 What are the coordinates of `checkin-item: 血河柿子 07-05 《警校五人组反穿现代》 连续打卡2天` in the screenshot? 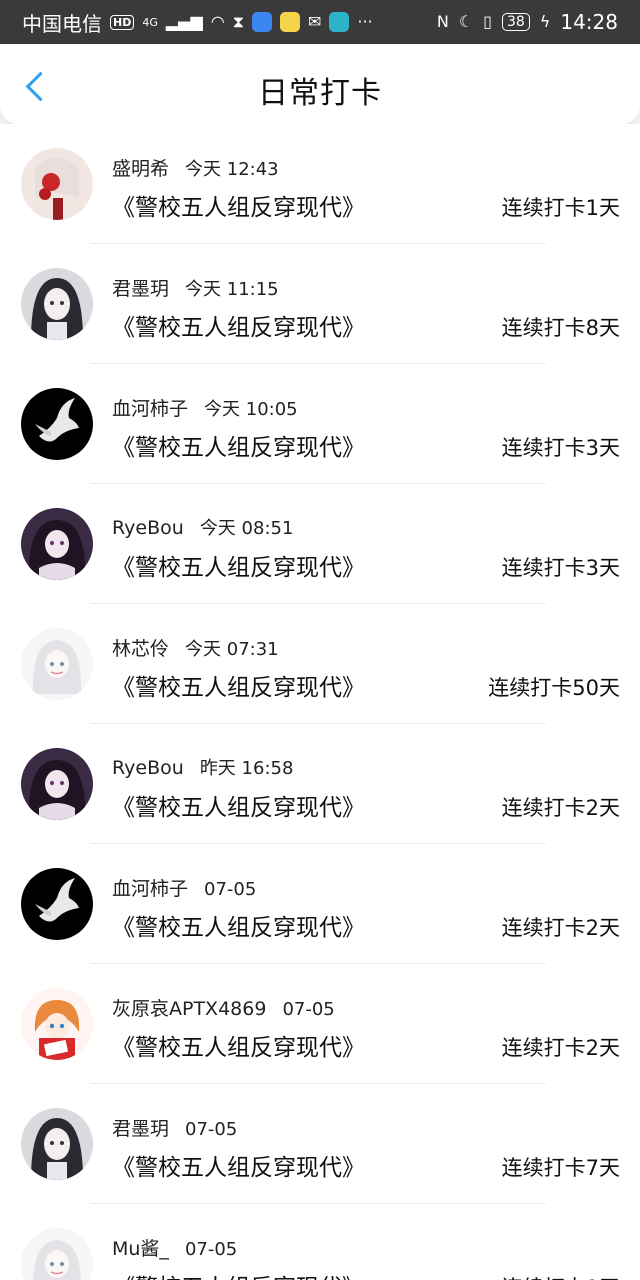 It's located at (320, 904).